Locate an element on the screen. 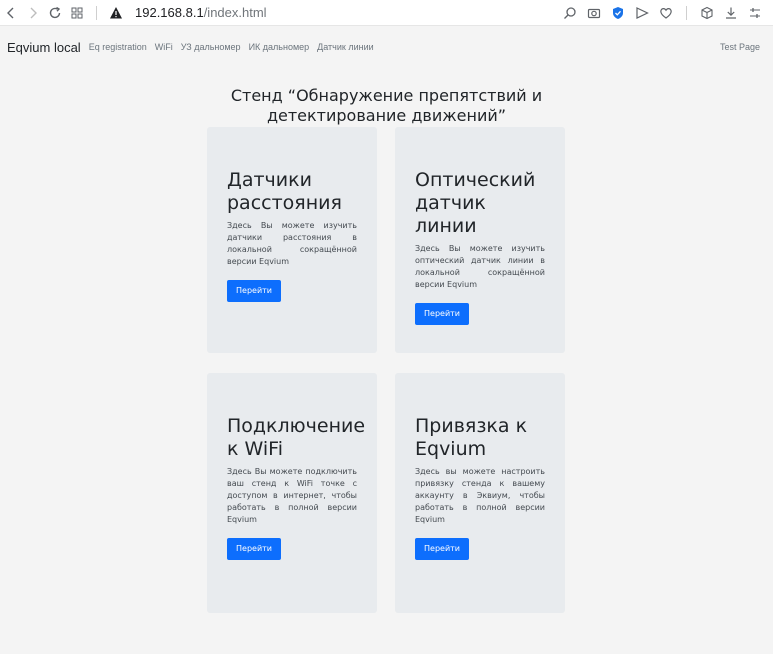 This screenshot has width=773, height=654. forward-icon is located at coordinates (33, 13).